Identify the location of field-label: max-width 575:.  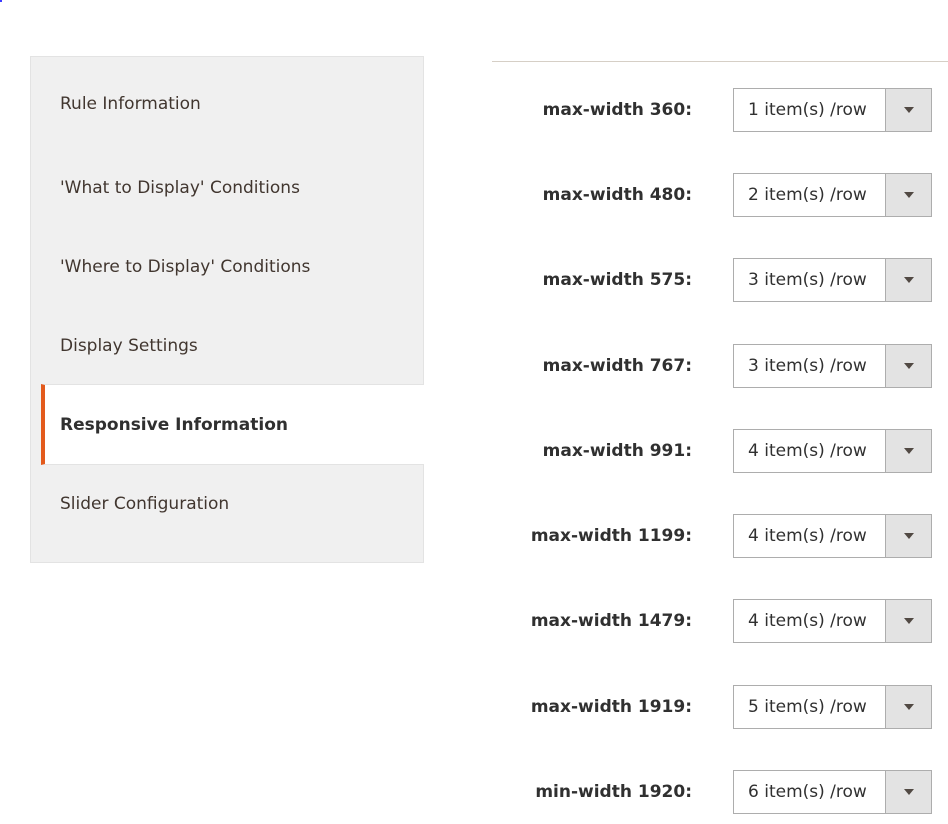
(617, 280).